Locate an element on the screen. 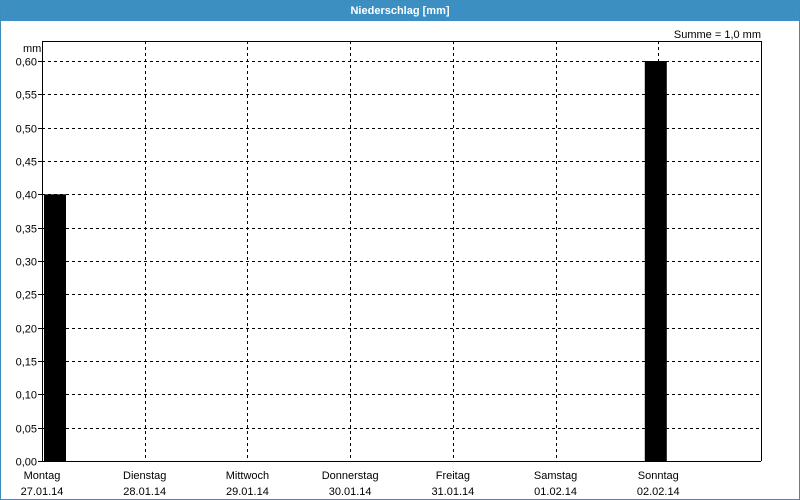  y-tick-label: 0,30 is located at coordinates (26, 263).